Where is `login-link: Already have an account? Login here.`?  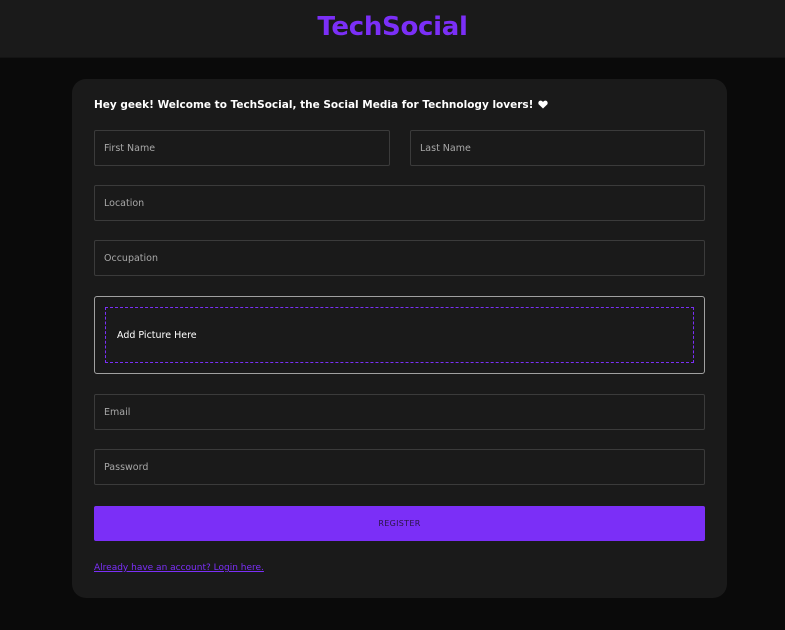 login-link: Already have an account? Login here. is located at coordinates (179, 568).